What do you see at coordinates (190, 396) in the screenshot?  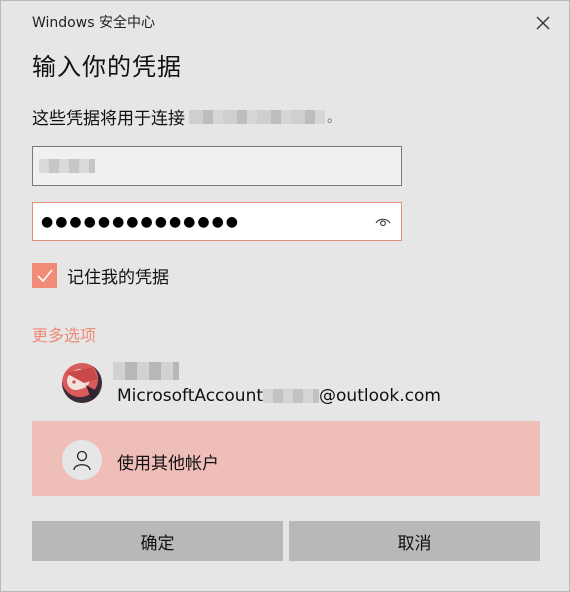 I see `account-email-prefix: MicrosoftAccount` at bounding box center [190, 396].